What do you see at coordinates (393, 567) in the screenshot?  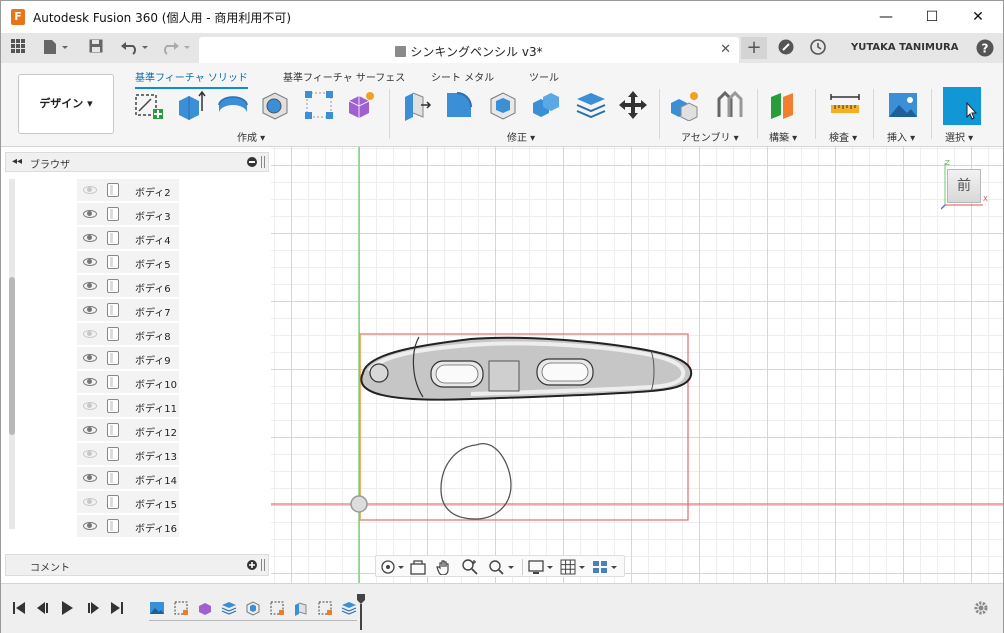 I see `orbit-icon` at bounding box center [393, 567].